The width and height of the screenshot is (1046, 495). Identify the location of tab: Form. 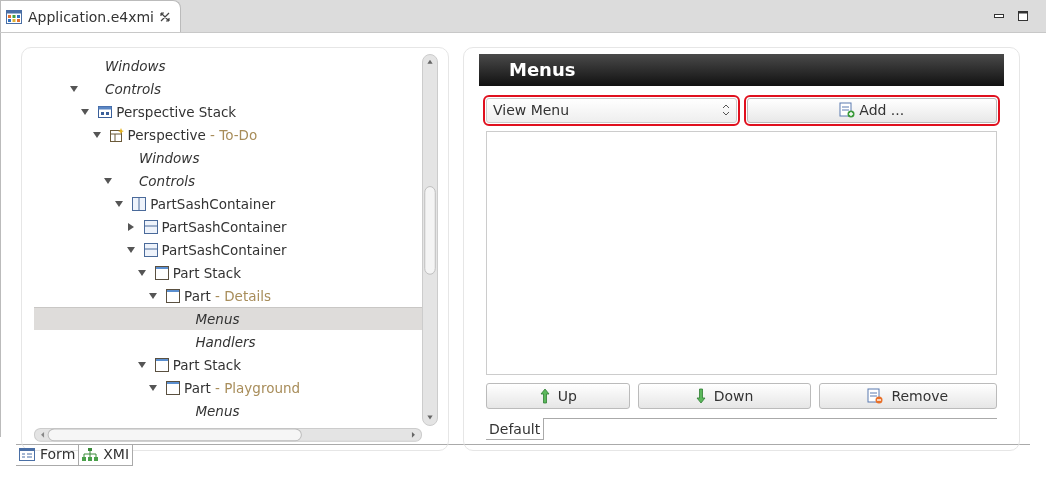
(47, 455).